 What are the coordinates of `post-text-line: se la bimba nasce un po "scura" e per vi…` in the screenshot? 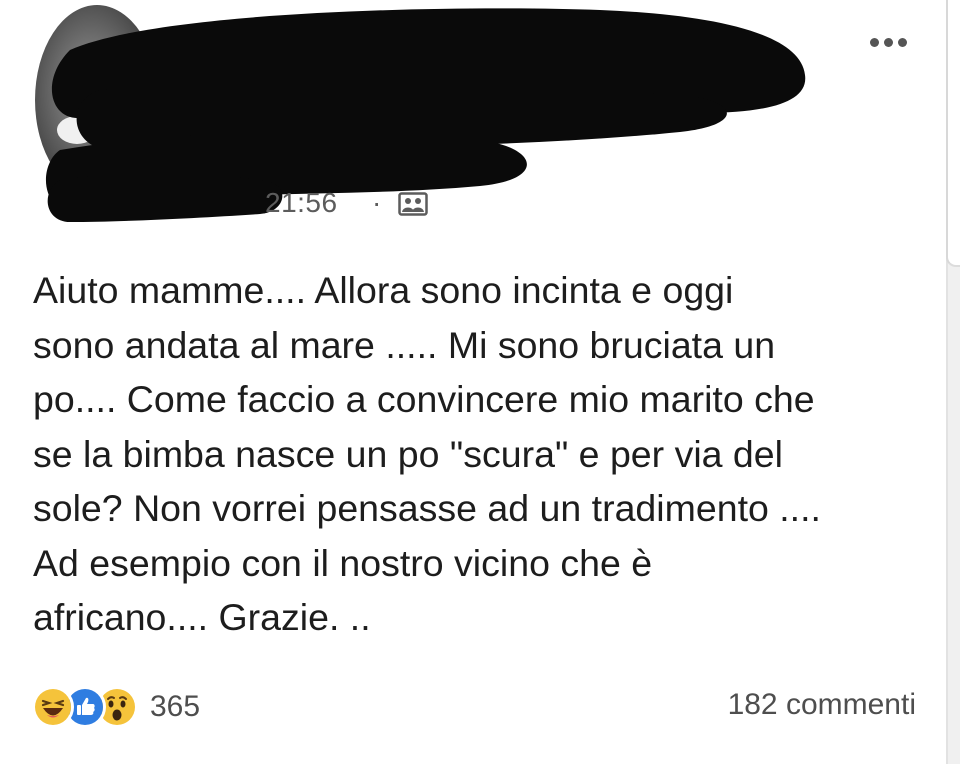 It's located at (408, 453).